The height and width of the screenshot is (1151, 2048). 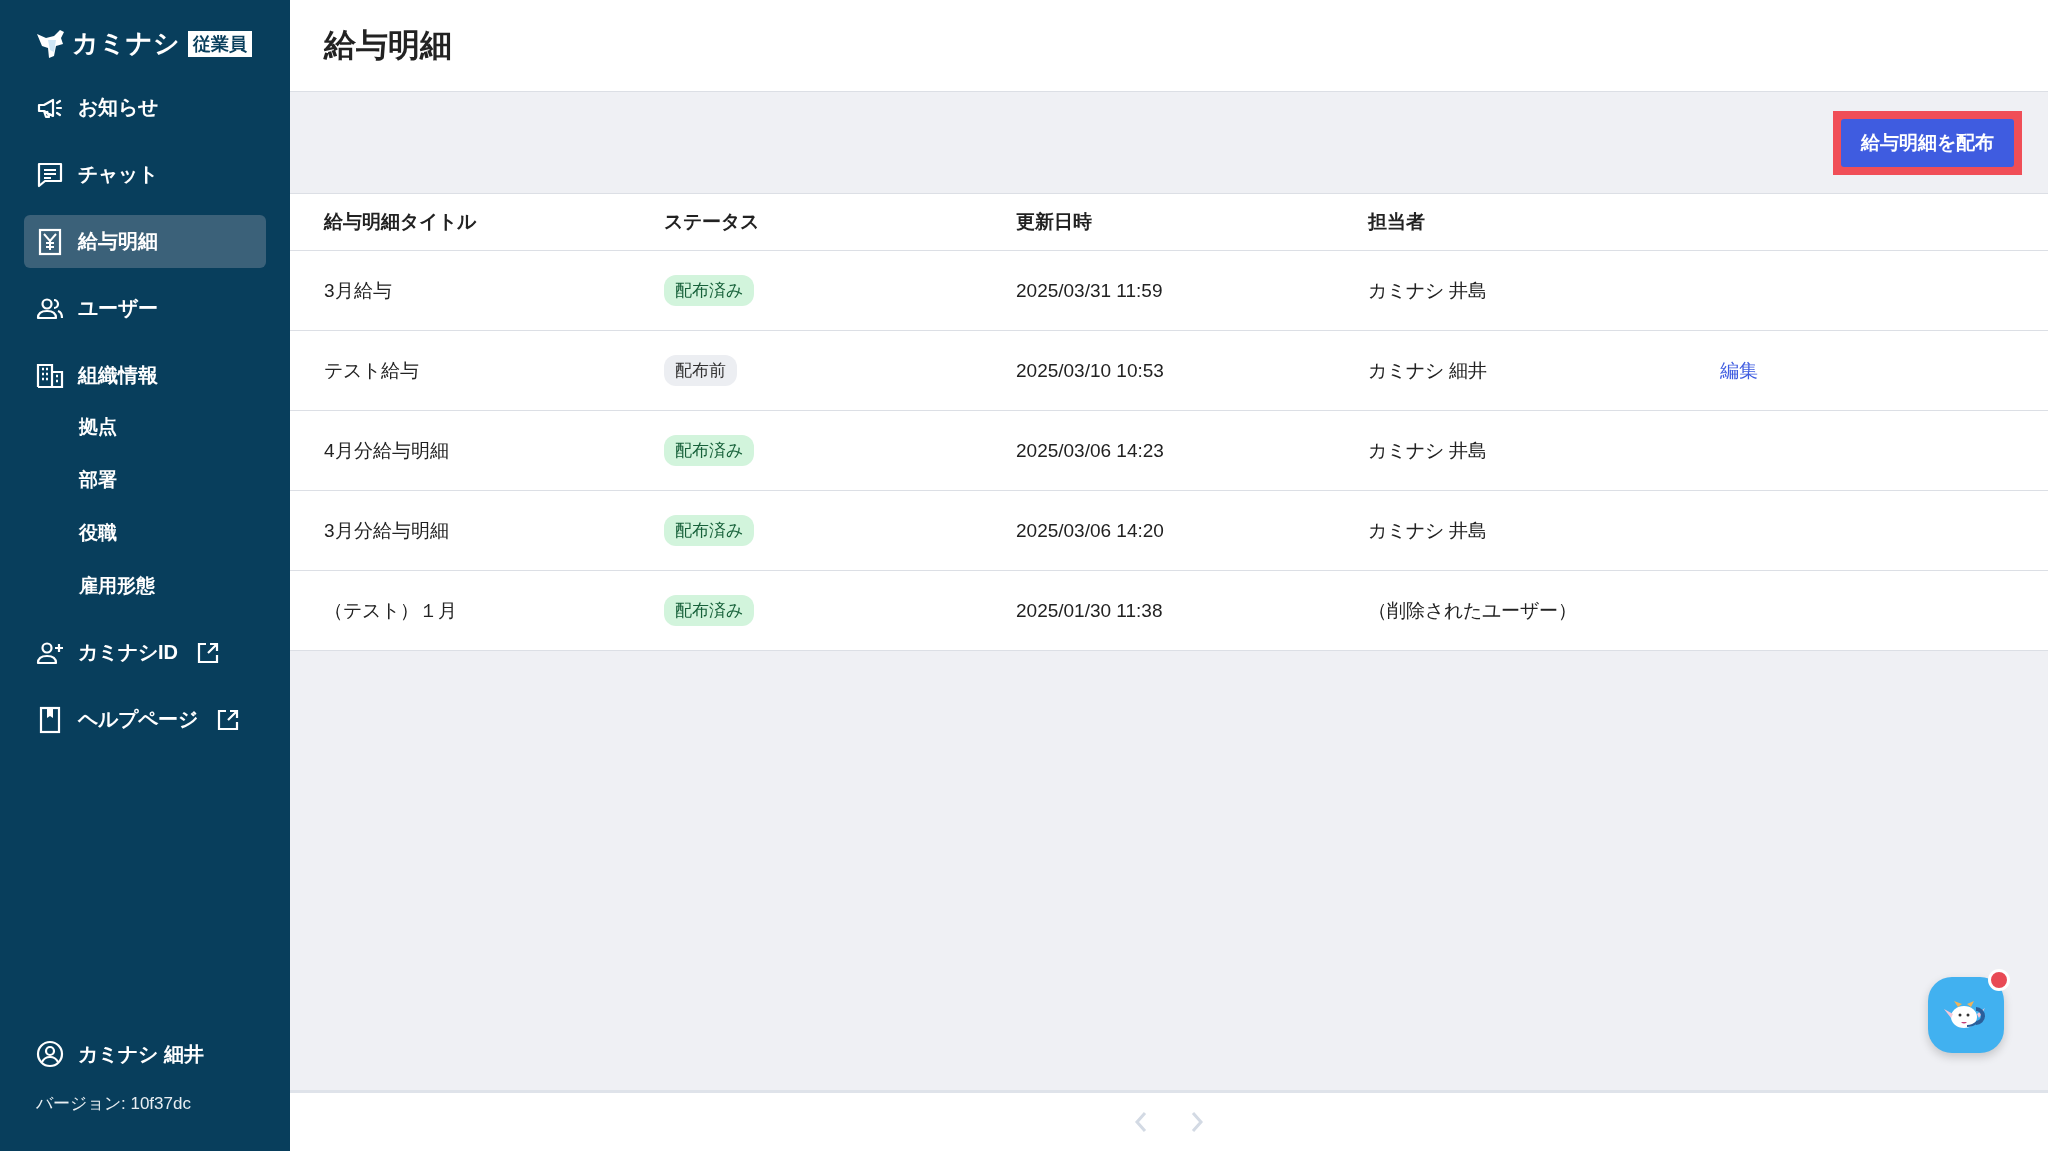 I want to click on sidebar-item: 組織情報, so click(x=145, y=375).